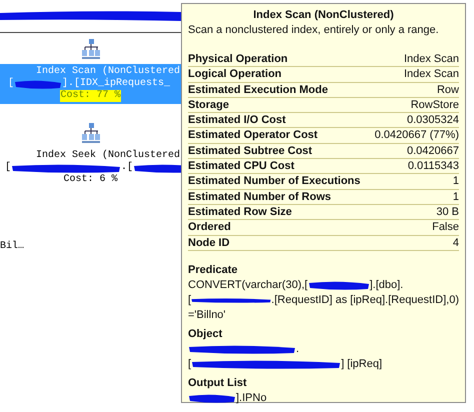 The width and height of the screenshot is (474, 412). Describe the element at coordinates (433, 166) in the screenshot. I see `property-value: 0.0115343` at that location.